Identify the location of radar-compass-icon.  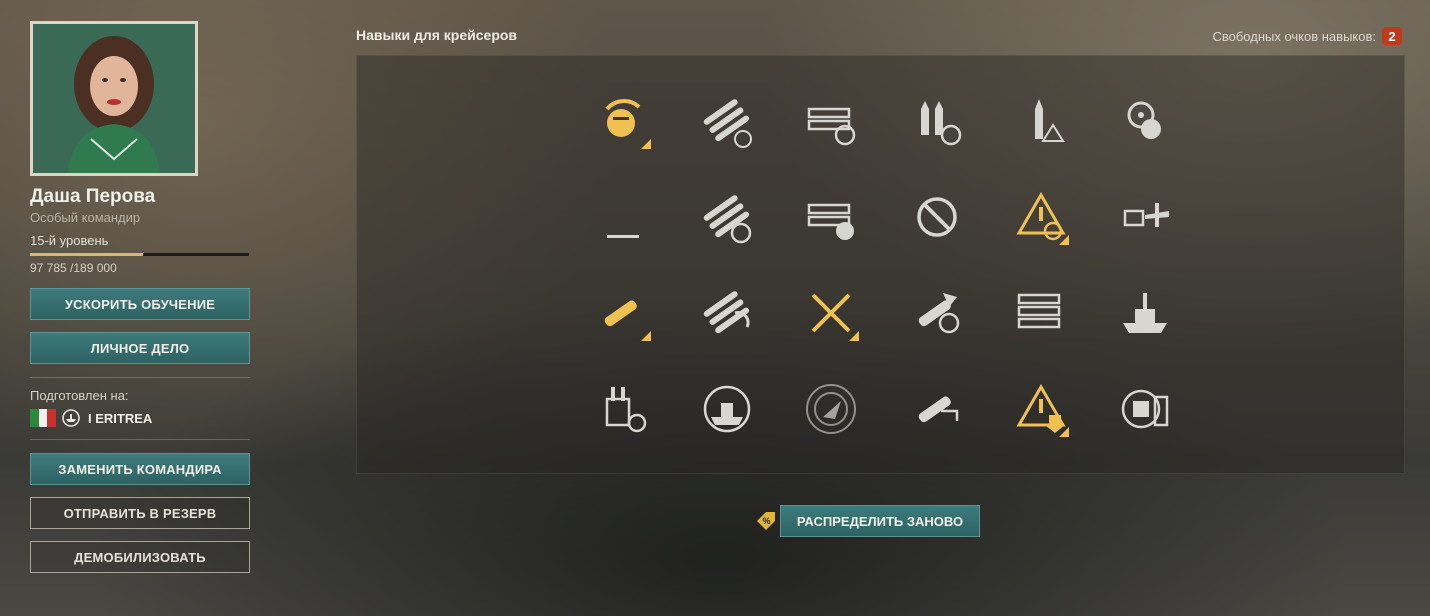
(831, 409).